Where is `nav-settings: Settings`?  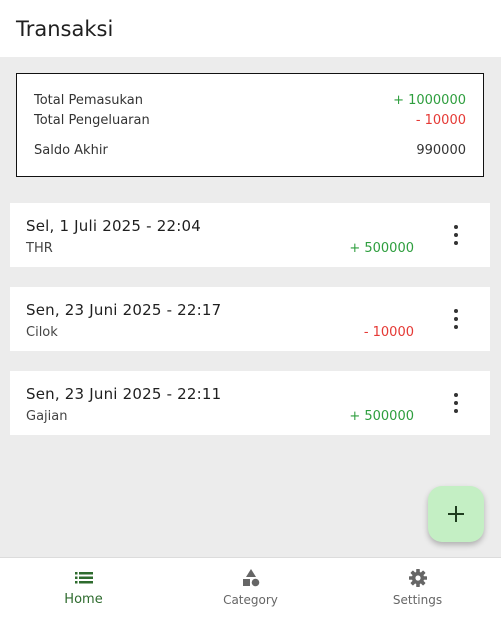
nav-settings: Settings is located at coordinates (417, 587).